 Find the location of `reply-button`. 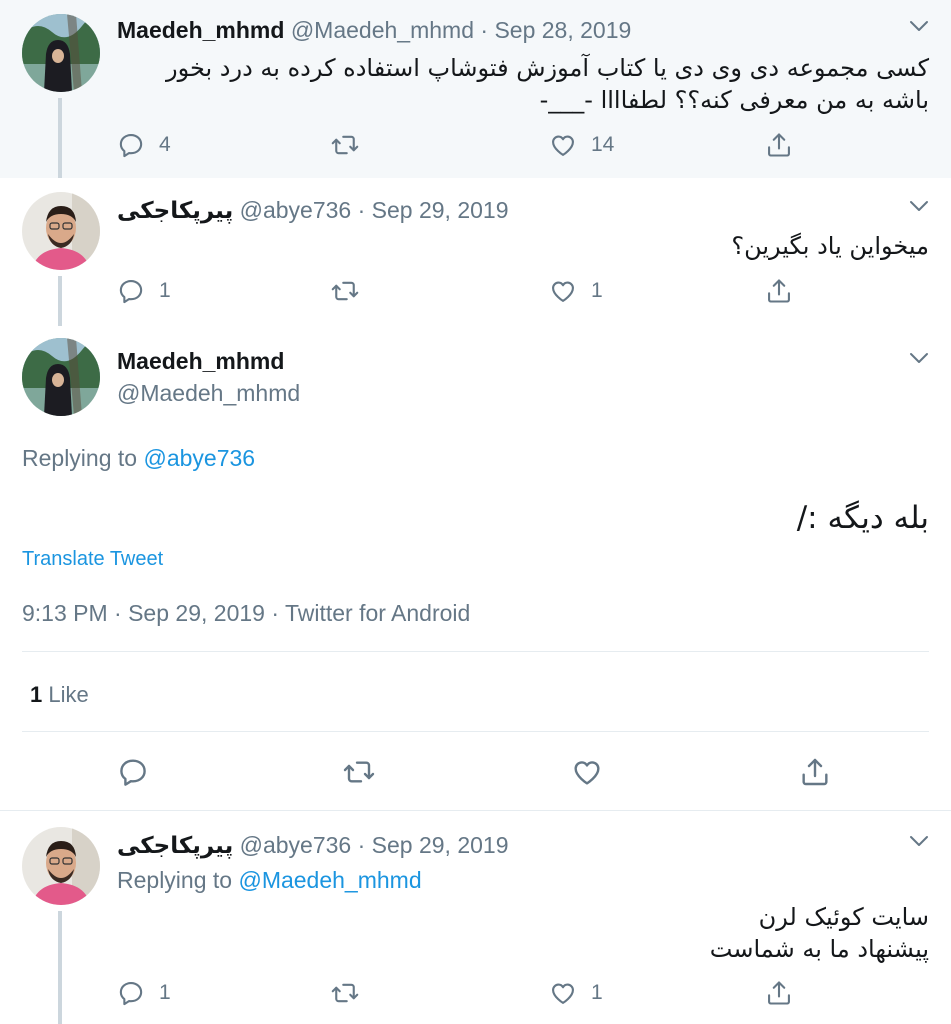

reply-button is located at coordinates (133, 772).